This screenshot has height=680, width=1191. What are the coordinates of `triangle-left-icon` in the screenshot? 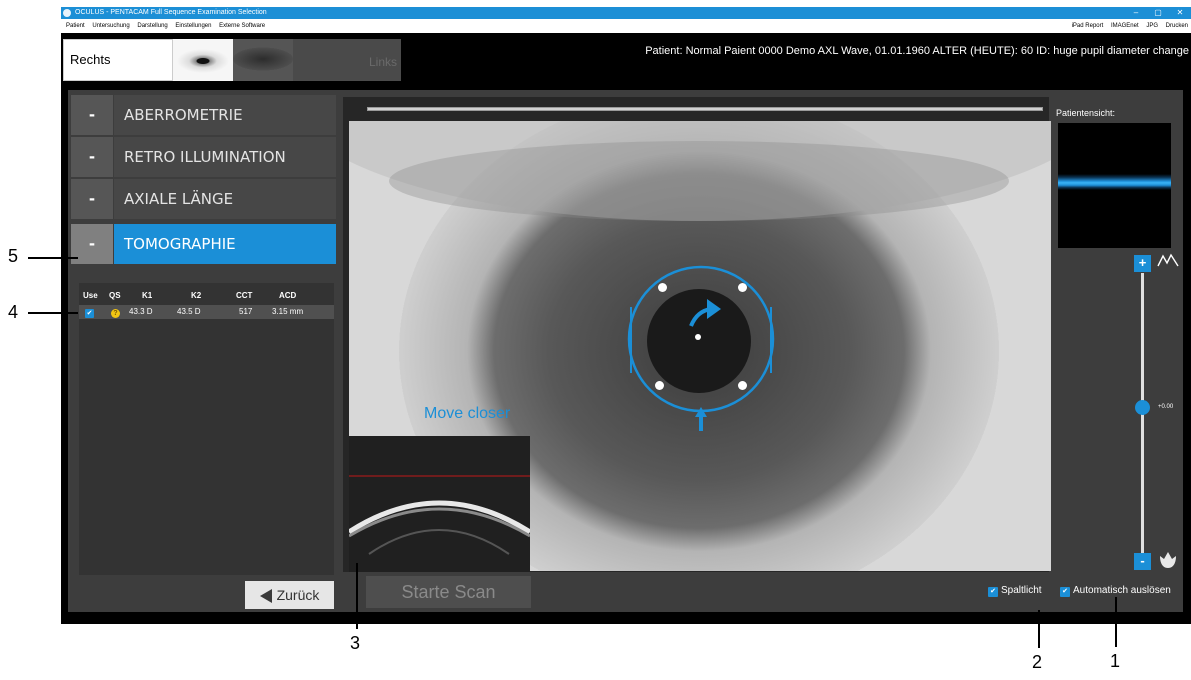 It's located at (265, 596).